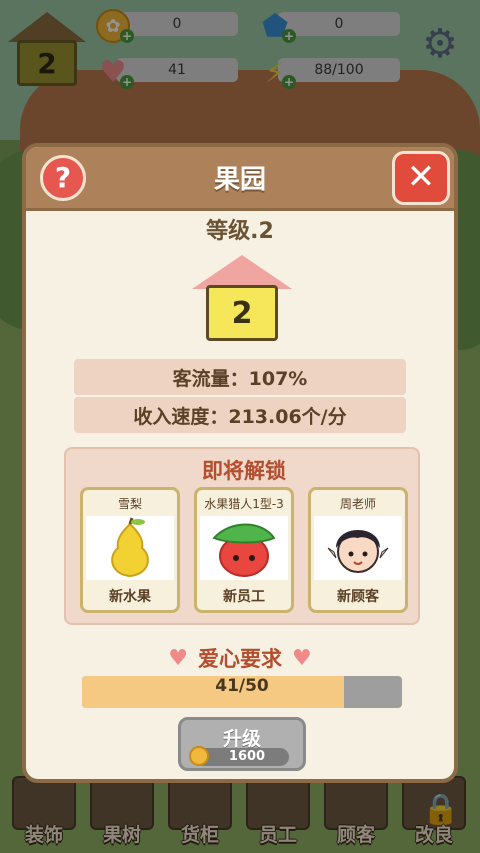  What do you see at coordinates (358, 597) in the screenshot?
I see `card-type: 新顾客` at bounding box center [358, 597].